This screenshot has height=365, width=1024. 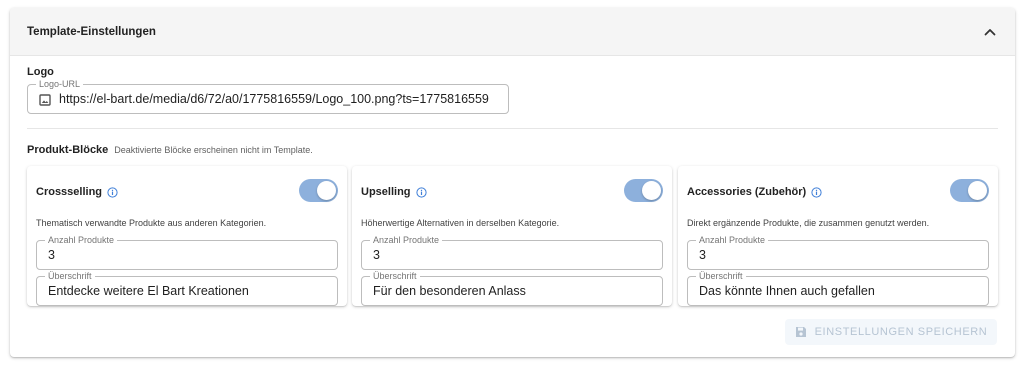 What do you see at coordinates (512, 32) in the screenshot?
I see `panel-header: Template-Einstellungen` at bounding box center [512, 32].